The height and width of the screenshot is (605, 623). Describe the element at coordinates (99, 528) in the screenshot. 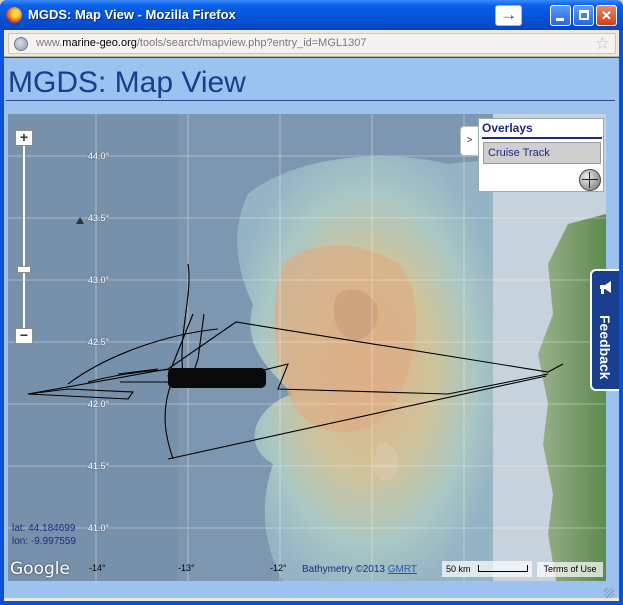

I see `lat-label: 41.0°` at that location.